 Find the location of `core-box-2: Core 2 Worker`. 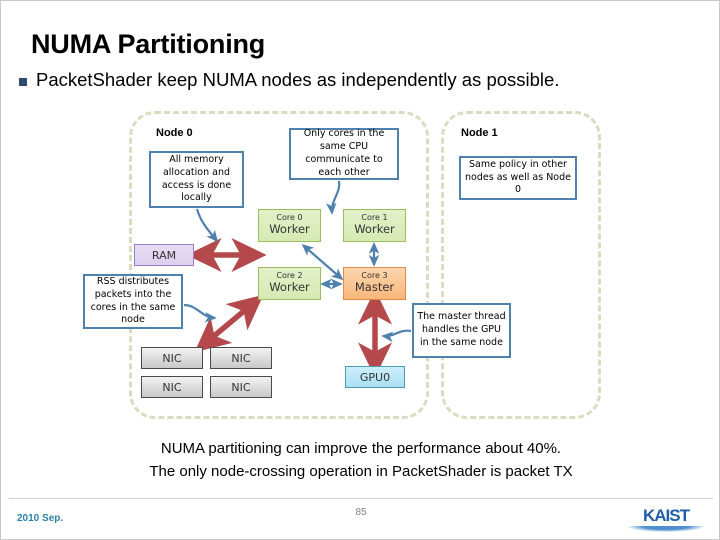

core-box-2: Core 2 Worker is located at coordinates (289, 283).